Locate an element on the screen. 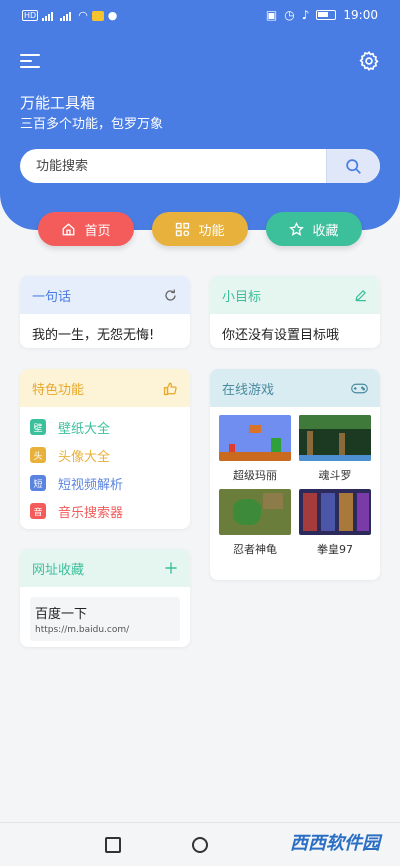  quote-text: 我的一生，无怨无悔! is located at coordinates (93, 335).